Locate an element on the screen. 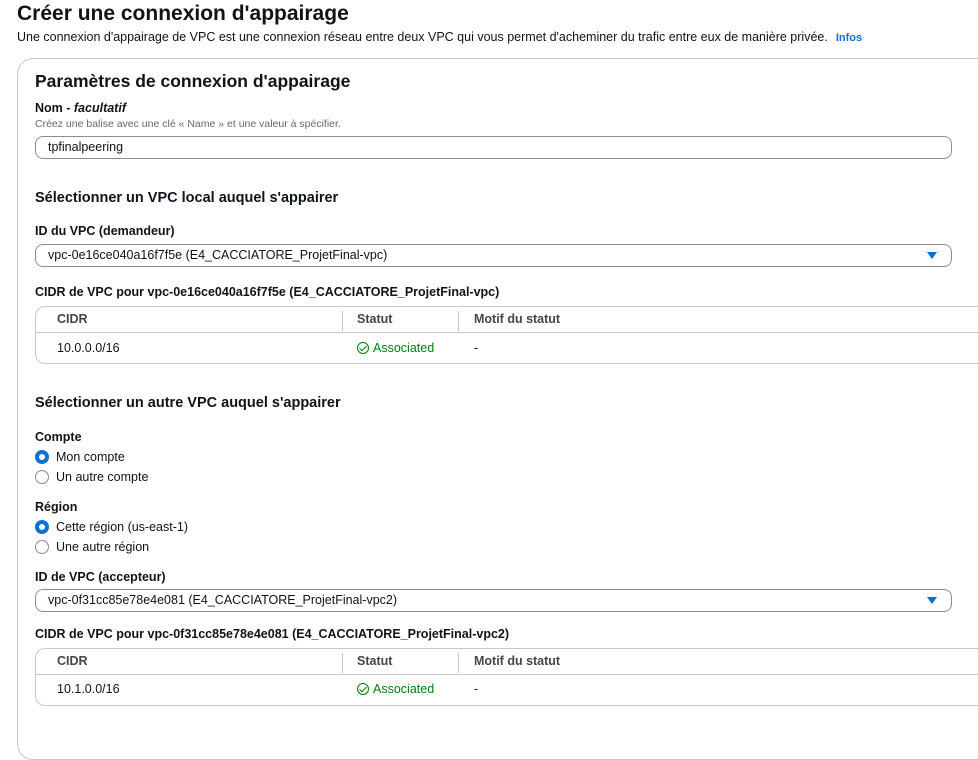  region-label: Région is located at coordinates (56, 507).